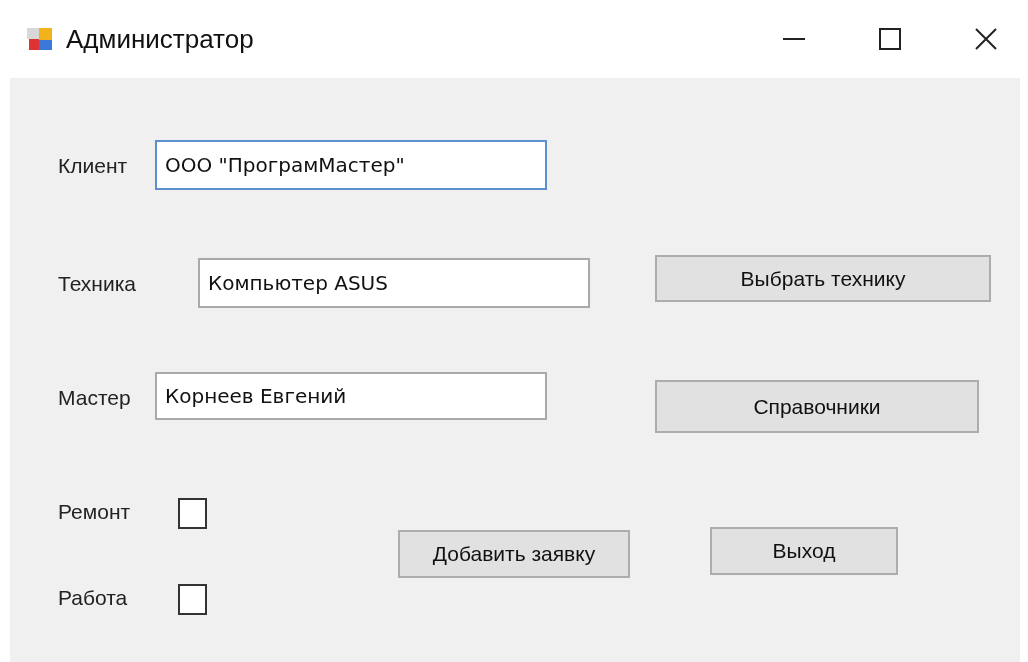 Image resolution: width=1028 pixels, height=662 pixels. Describe the element at coordinates (986, 39) in the screenshot. I see `close-icon` at that location.